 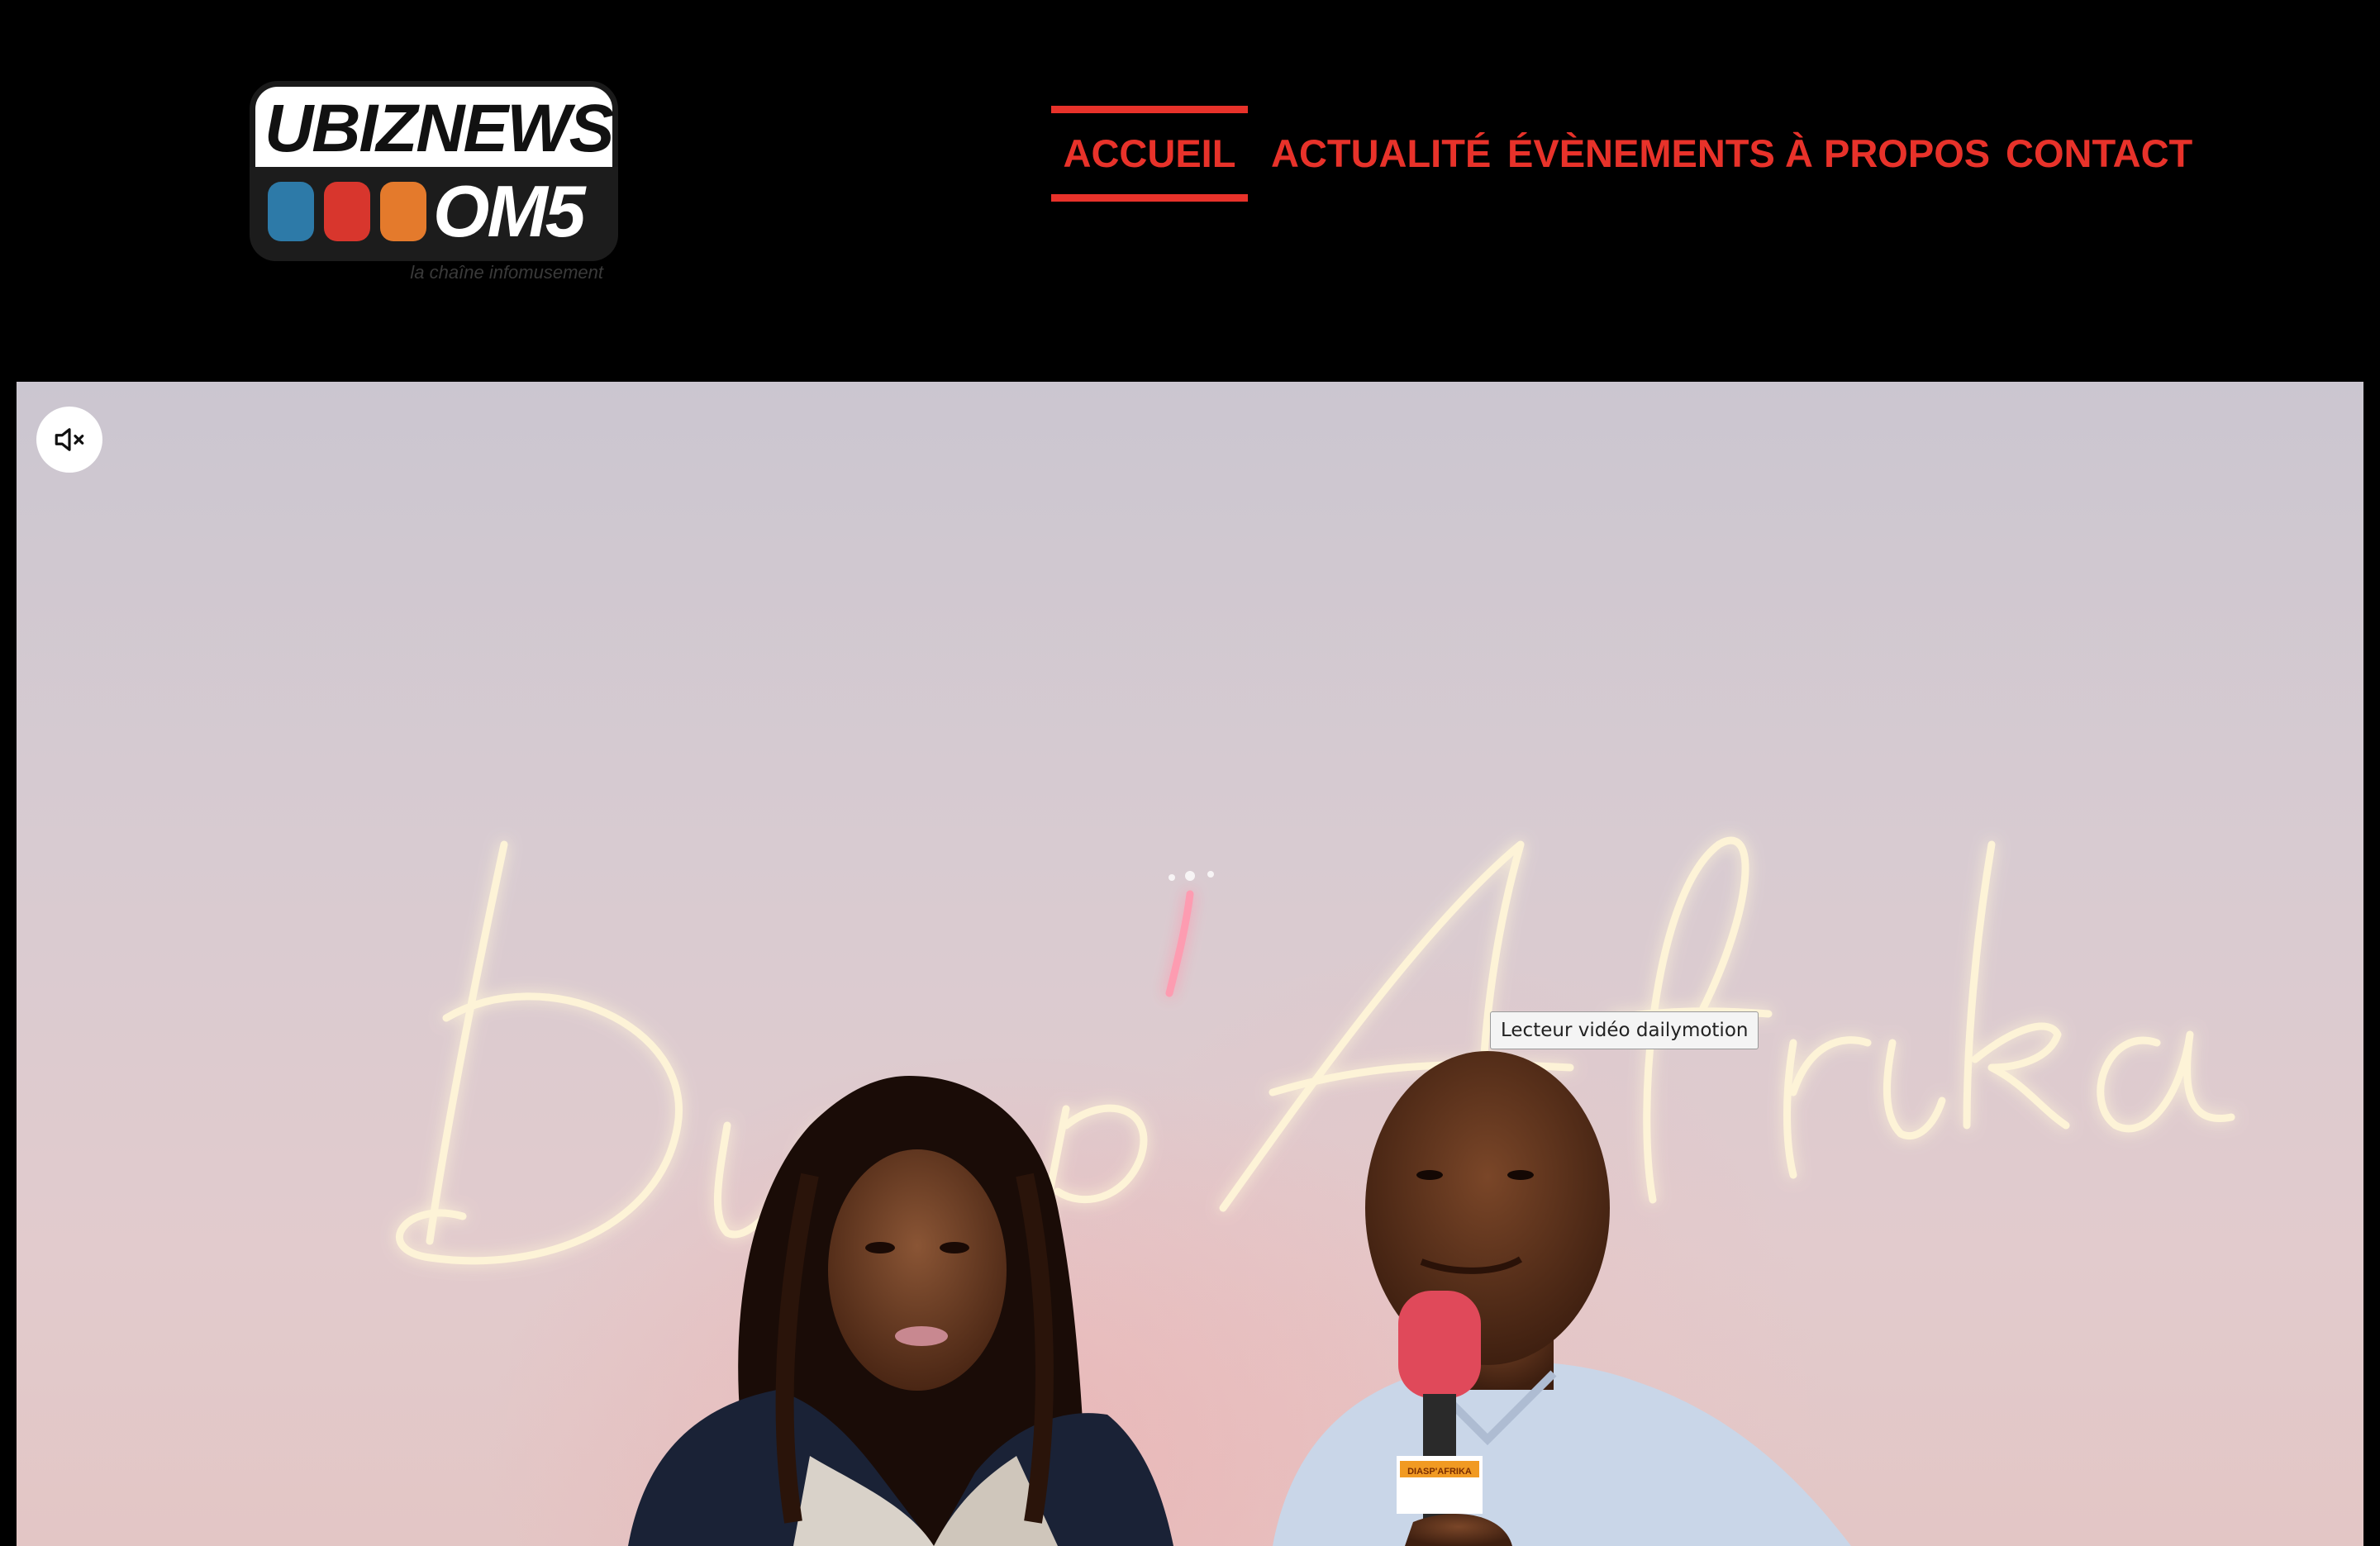 What do you see at coordinates (1641, 154) in the screenshot?
I see `nav-evenements: ÉVÈNEMENTS` at bounding box center [1641, 154].